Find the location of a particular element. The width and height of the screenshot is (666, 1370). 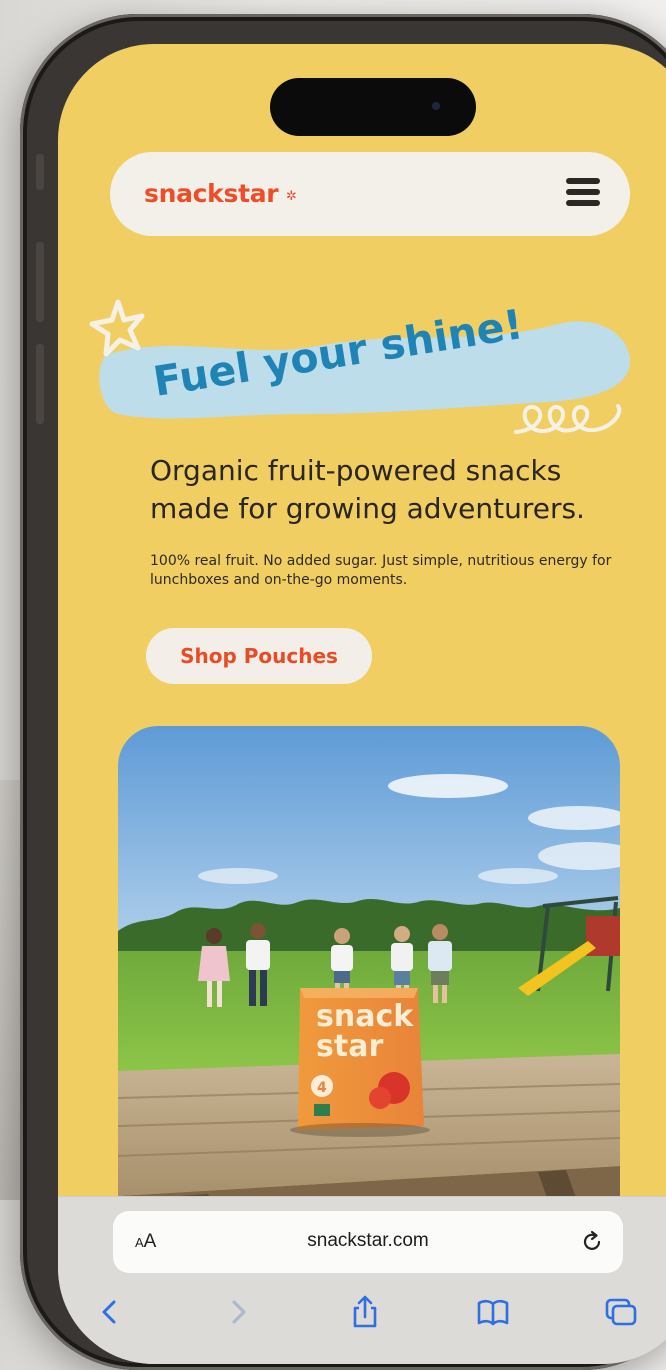

share-icon is located at coordinates (365, 1312).